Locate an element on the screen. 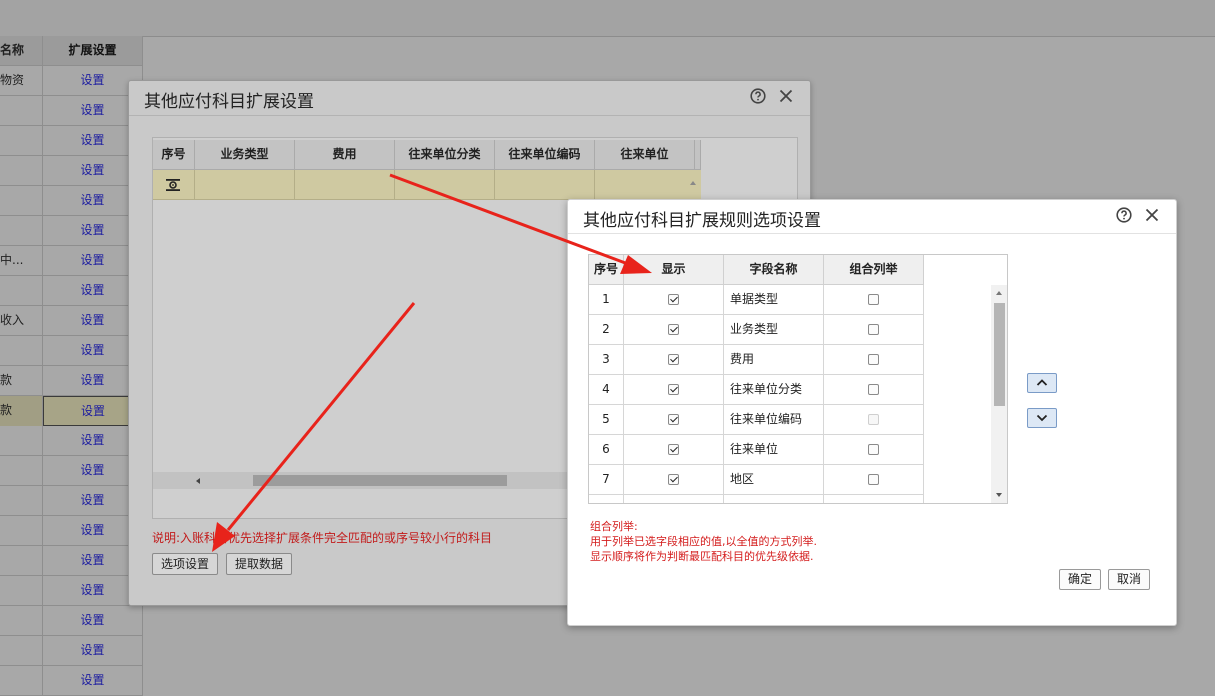  move-up-button is located at coordinates (1042, 383).